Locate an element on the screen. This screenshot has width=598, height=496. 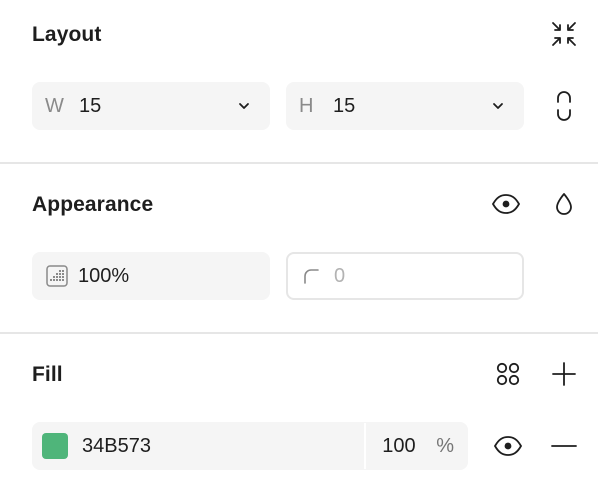
layout-title: Layout is located at coordinates (67, 34).